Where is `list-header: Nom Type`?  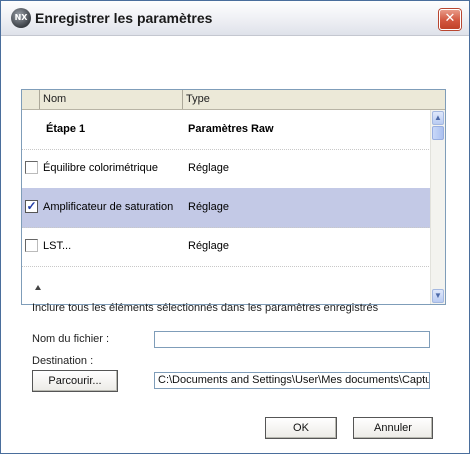
list-header: Nom Type is located at coordinates (233, 100).